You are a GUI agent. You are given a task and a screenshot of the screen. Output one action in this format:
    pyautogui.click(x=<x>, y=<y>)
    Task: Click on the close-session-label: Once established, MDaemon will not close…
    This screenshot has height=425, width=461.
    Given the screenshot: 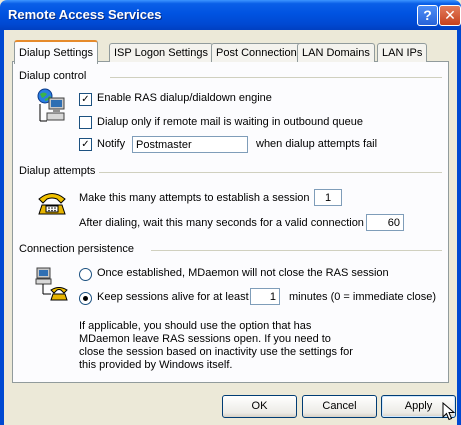 What is the action you would take?
    pyautogui.click(x=243, y=273)
    